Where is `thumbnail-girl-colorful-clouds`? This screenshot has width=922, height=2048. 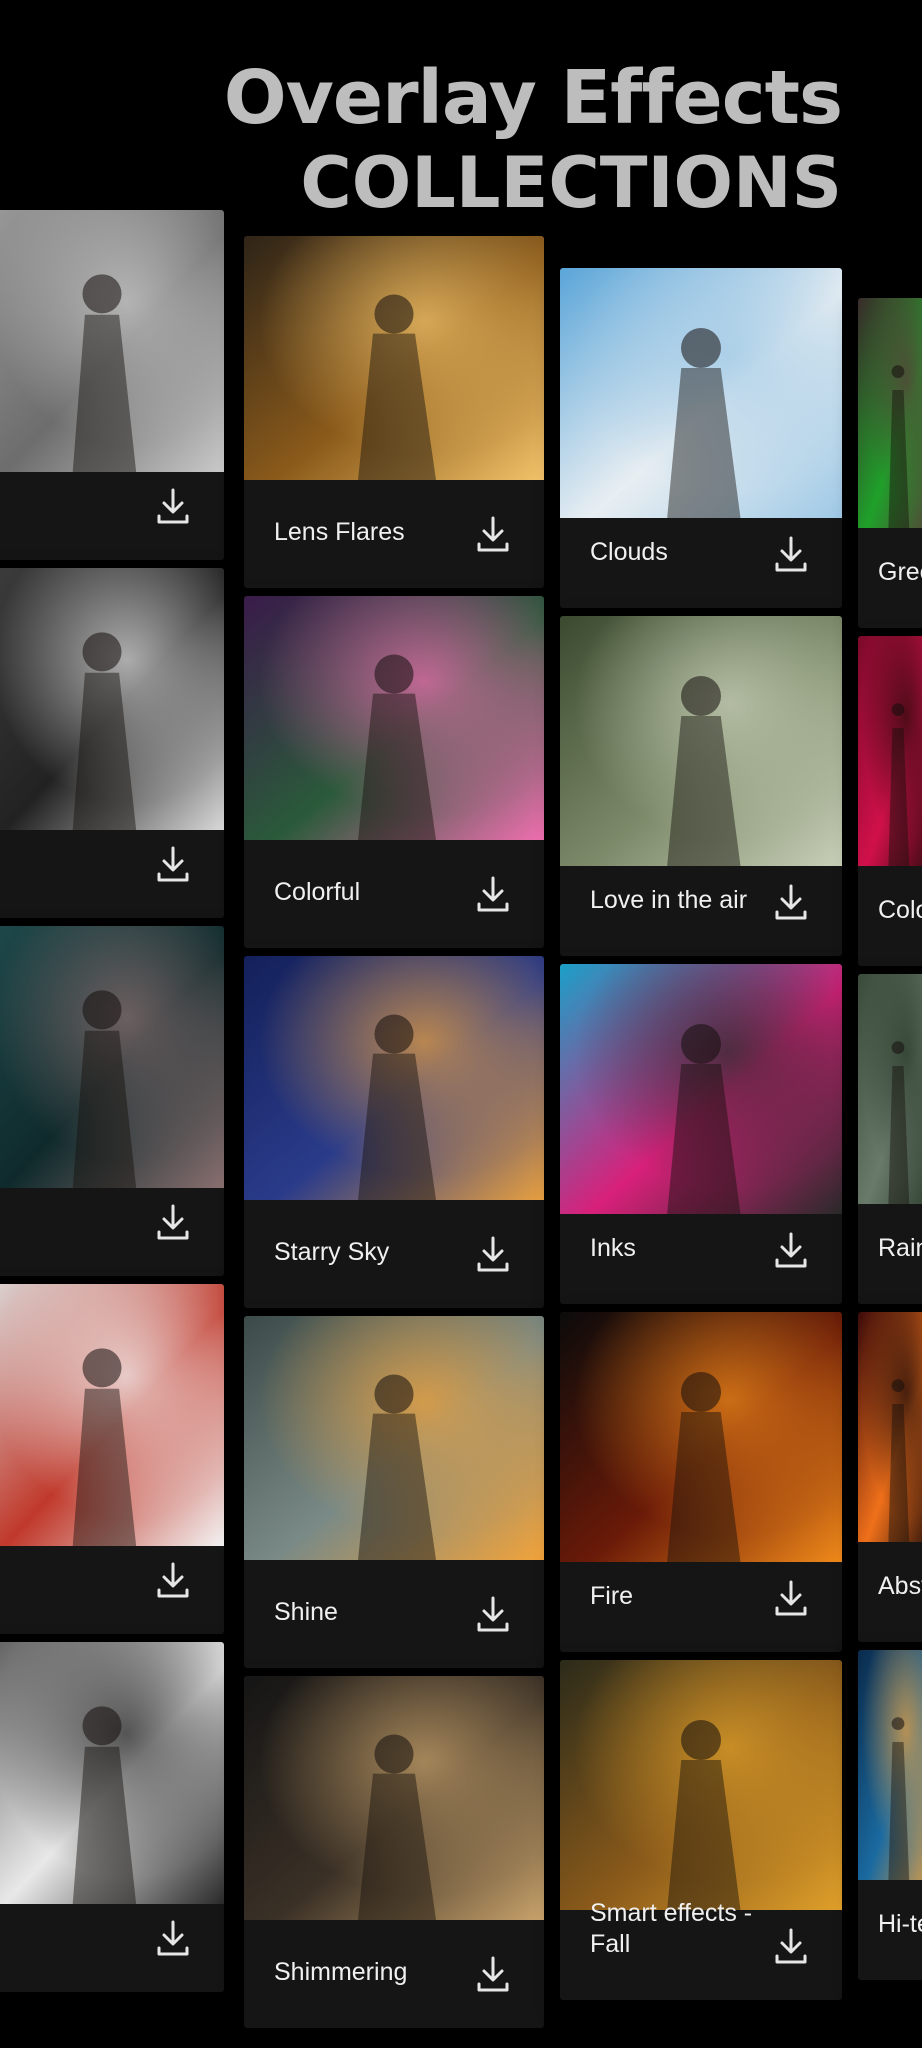 thumbnail-girl-colorful-clouds is located at coordinates (394, 718).